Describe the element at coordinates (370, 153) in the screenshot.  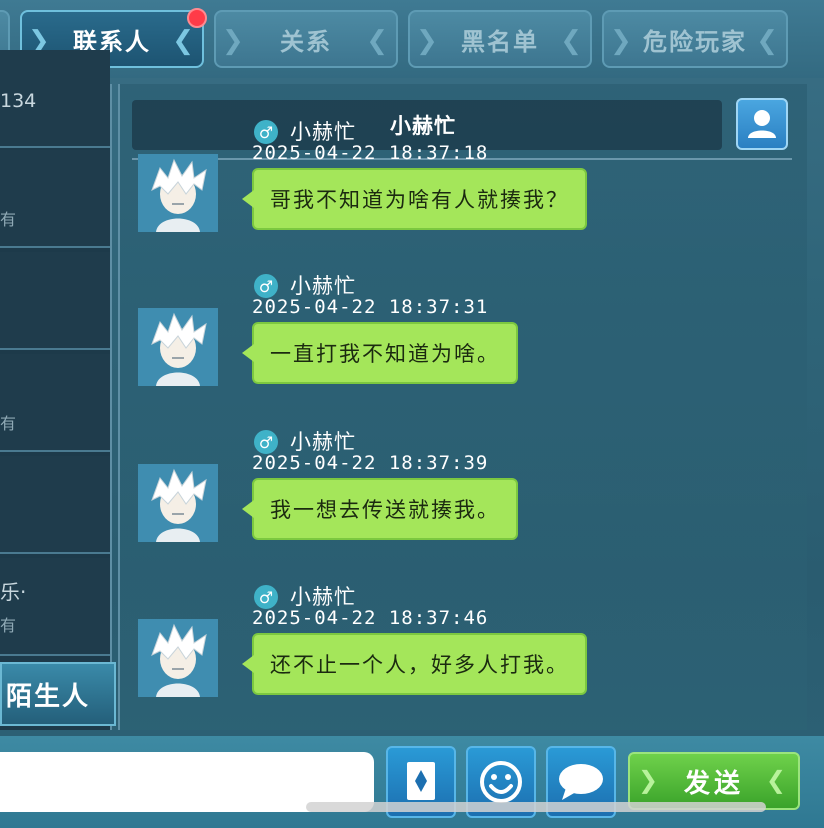
I see `message-timestamp: 2025-04-22 18:37:18` at that location.